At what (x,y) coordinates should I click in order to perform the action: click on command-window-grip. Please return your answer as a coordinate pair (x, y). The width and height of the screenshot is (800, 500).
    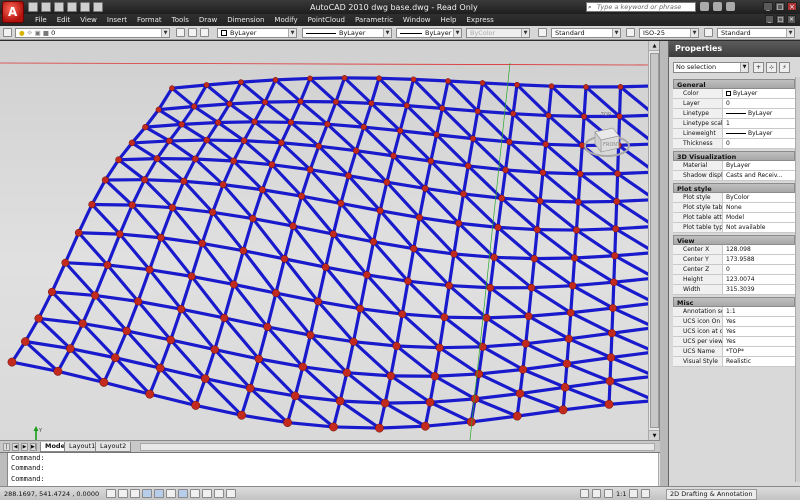
    Looking at the image, I should click on (4, 470).